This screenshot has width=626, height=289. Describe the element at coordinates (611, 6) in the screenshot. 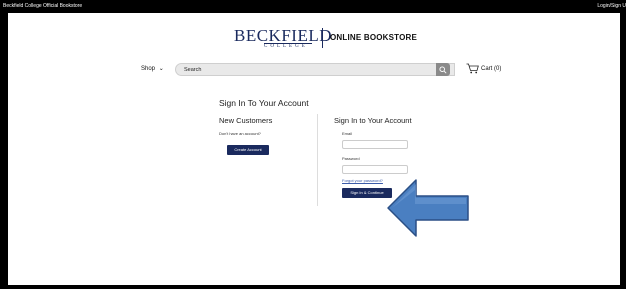

I see `login-signup-link: Login/Sign U` at that location.